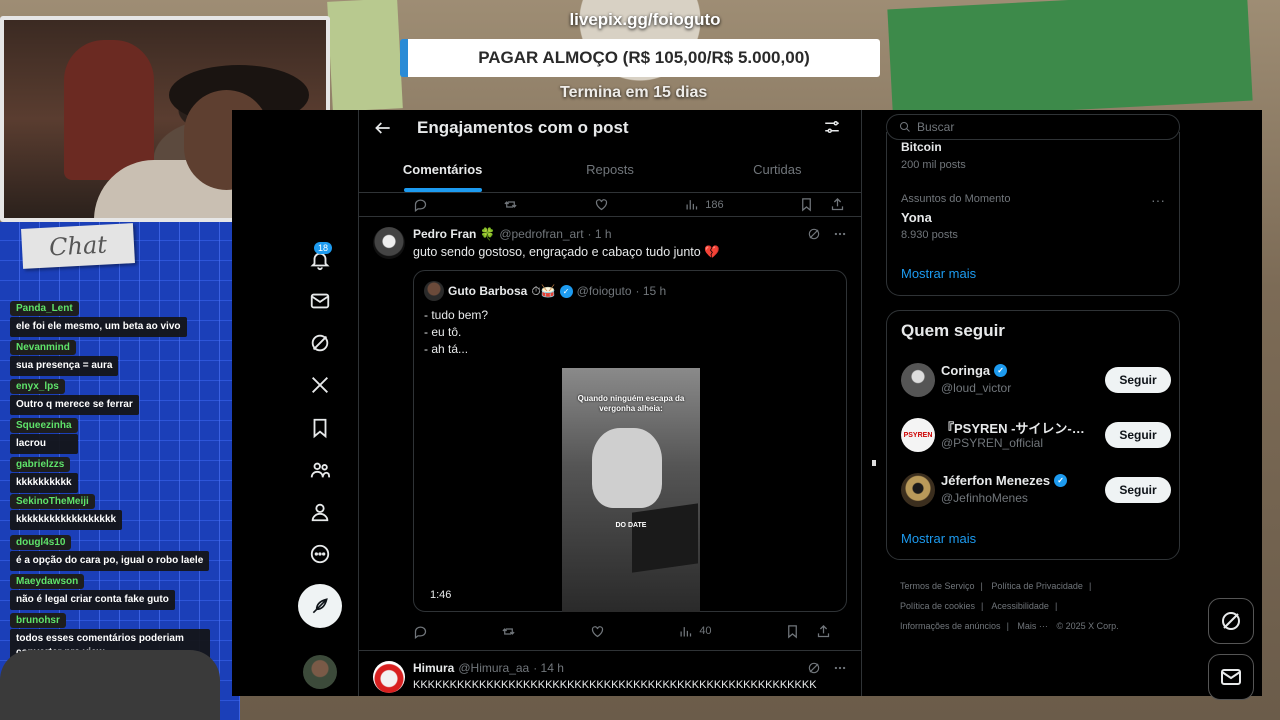  Describe the element at coordinates (64, 366) in the screenshot. I see `chat-text: sua presença = aura` at that location.